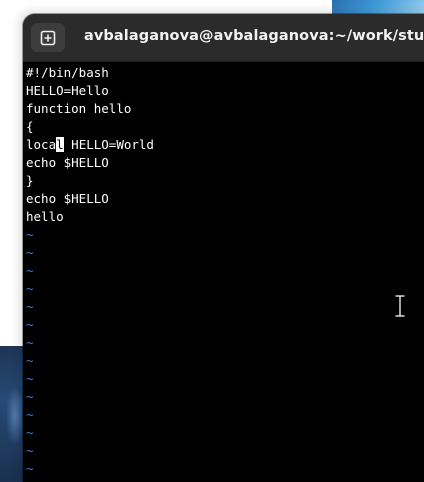 The height and width of the screenshot is (482, 424). I want to click on new-tab-plus-icon, so click(48, 37).